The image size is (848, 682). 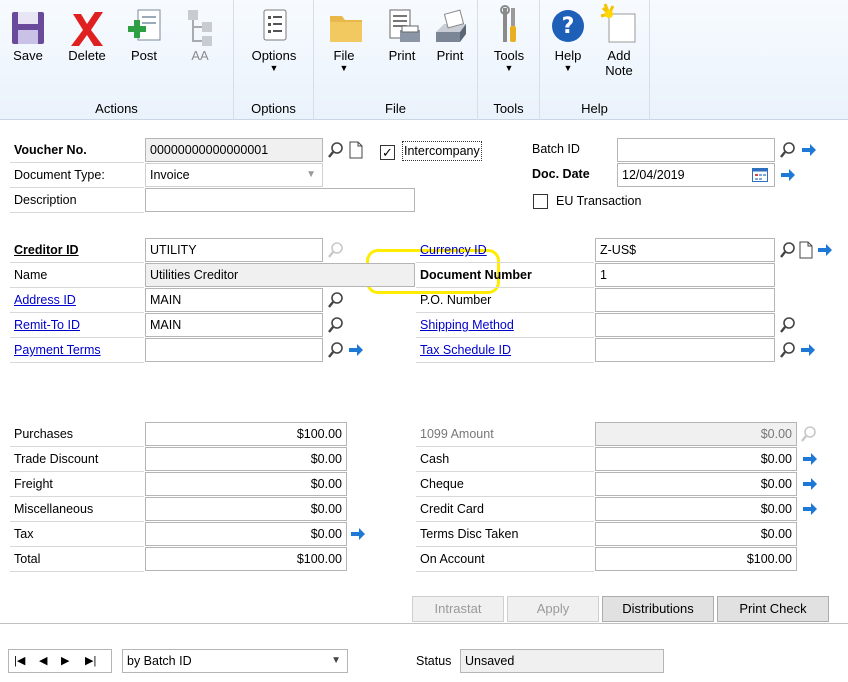 What do you see at coordinates (234, 250) in the screenshot?
I see `creditor-id-field: UTILITY` at bounding box center [234, 250].